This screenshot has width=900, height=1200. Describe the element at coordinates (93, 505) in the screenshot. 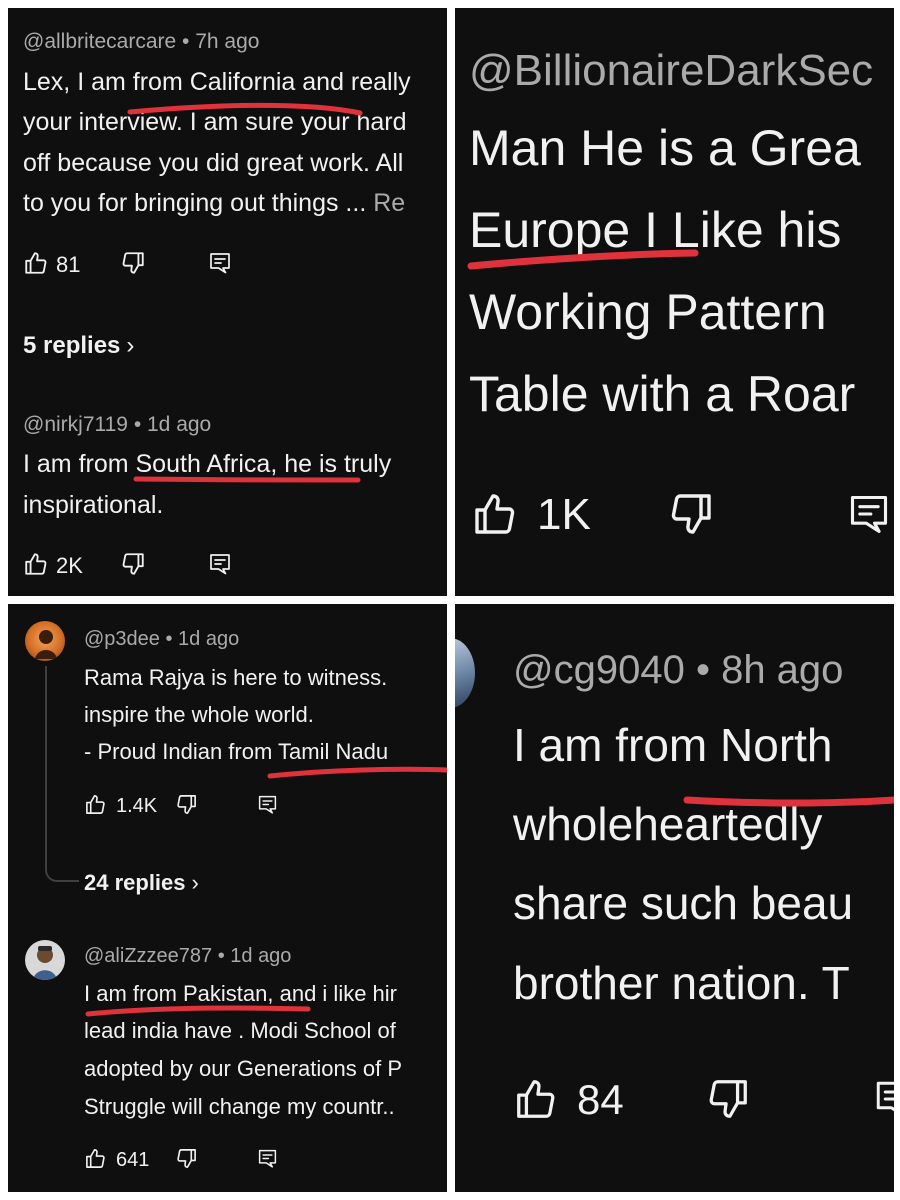

I see `comment-text-line: inspirational.` at that location.